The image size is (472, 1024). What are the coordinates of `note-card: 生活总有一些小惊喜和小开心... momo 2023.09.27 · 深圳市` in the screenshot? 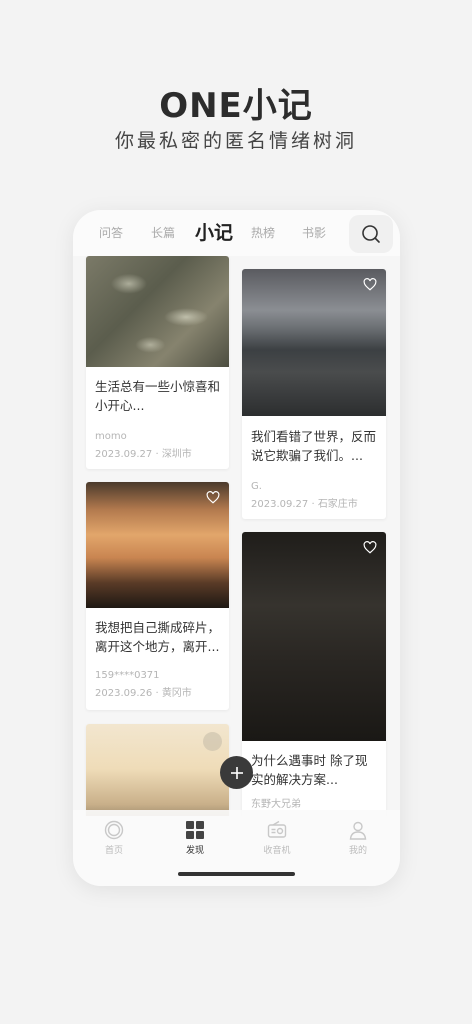 It's located at (157, 362).